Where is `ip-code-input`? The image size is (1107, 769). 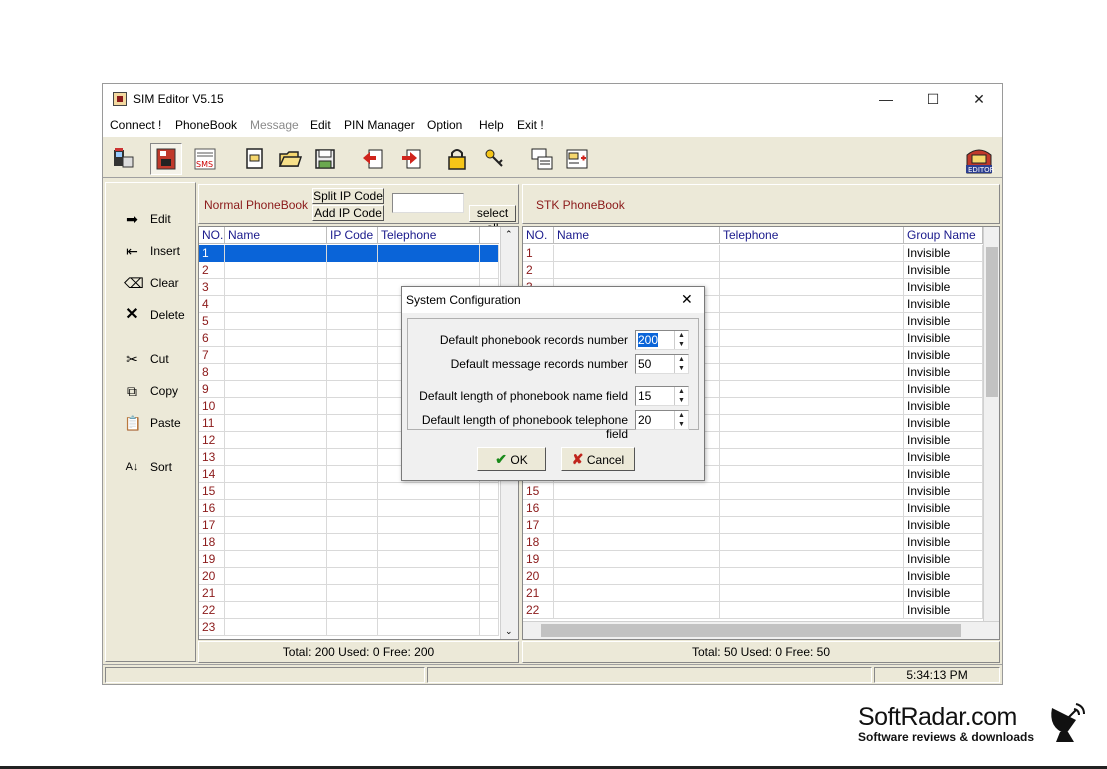
ip-code-input is located at coordinates (428, 203).